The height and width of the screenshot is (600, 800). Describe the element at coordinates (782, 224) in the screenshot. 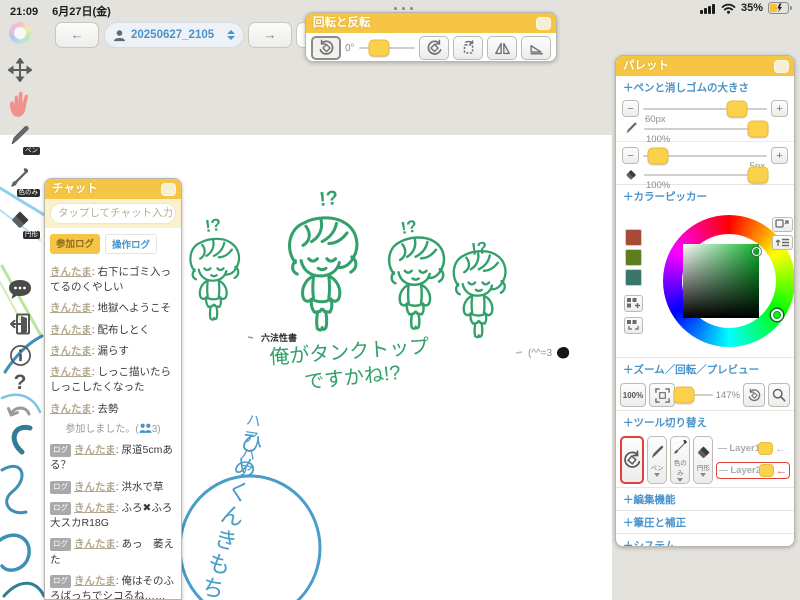

I see `color-copy-button` at that location.